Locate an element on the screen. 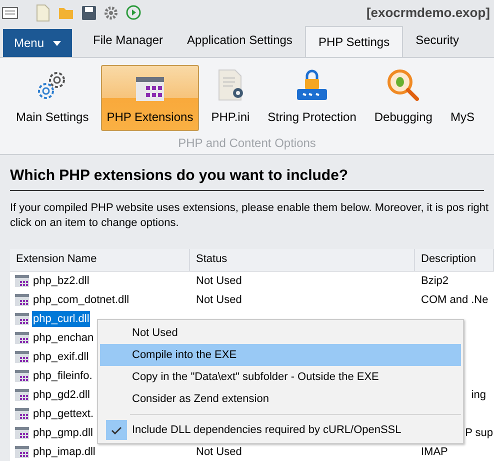 The height and width of the screenshot is (461, 494). settings-icon is located at coordinates (111, 13).